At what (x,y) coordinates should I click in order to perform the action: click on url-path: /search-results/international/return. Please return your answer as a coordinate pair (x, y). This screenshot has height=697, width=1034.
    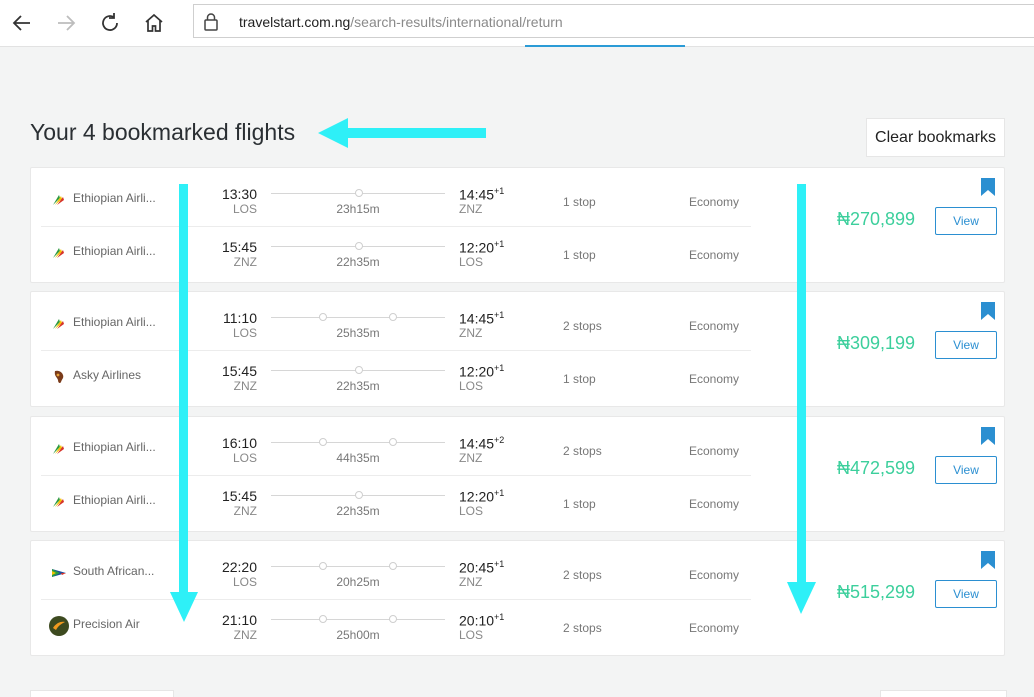
    Looking at the image, I should click on (456, 22).